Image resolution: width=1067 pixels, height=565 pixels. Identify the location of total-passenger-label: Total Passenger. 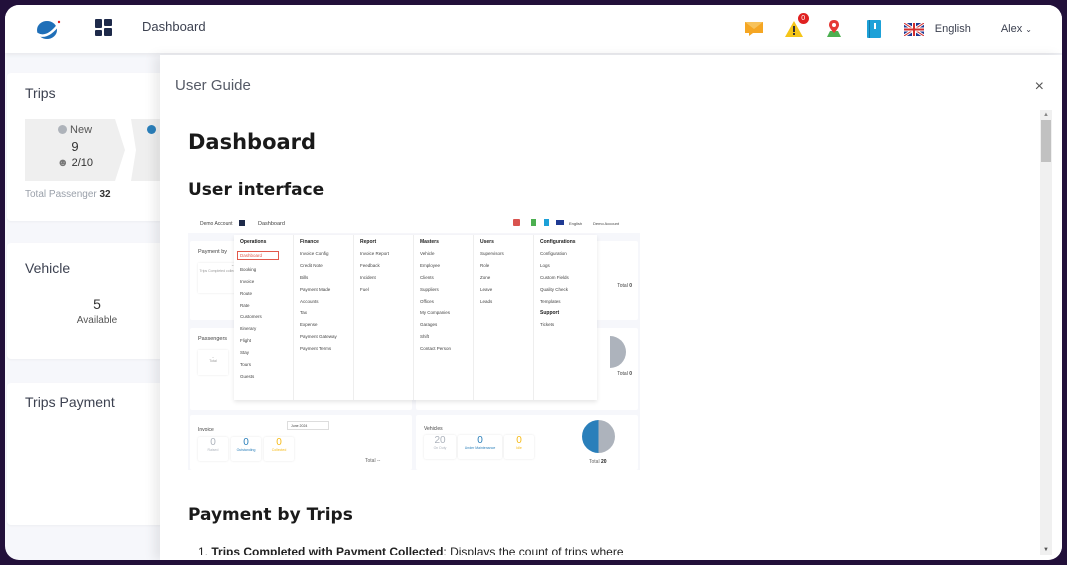
(61, 194).